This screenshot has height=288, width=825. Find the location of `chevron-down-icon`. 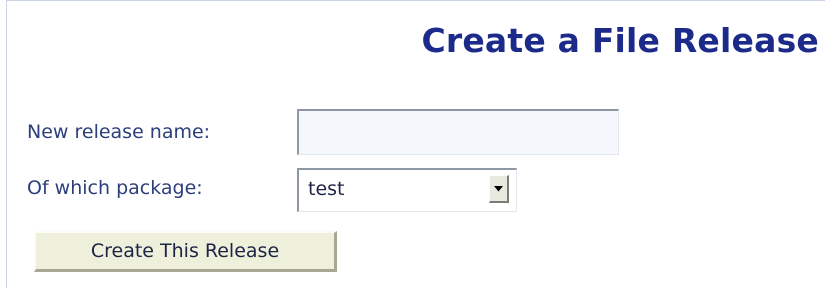

chevron-down-icon is located at coordinates (498, 189).